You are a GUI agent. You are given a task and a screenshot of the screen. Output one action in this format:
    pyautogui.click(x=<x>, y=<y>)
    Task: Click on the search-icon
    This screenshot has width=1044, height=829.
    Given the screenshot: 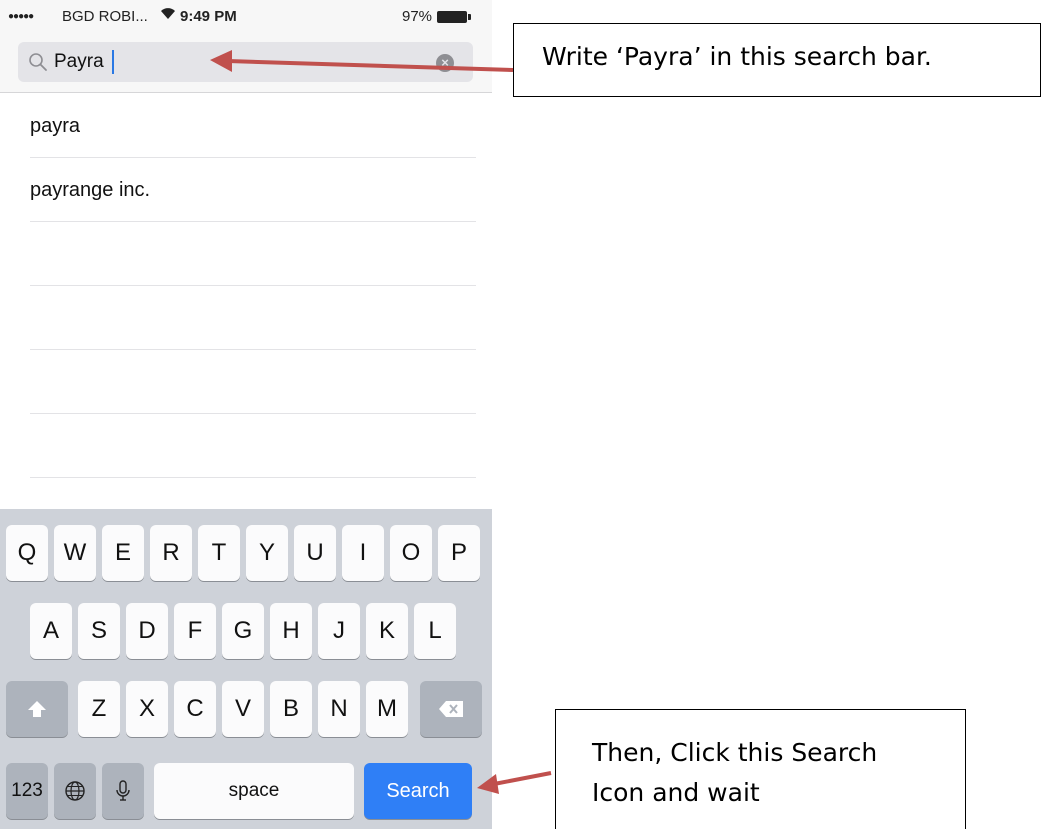 What is the action you would take?
    pyautogui.click(x=38, y=62)
    